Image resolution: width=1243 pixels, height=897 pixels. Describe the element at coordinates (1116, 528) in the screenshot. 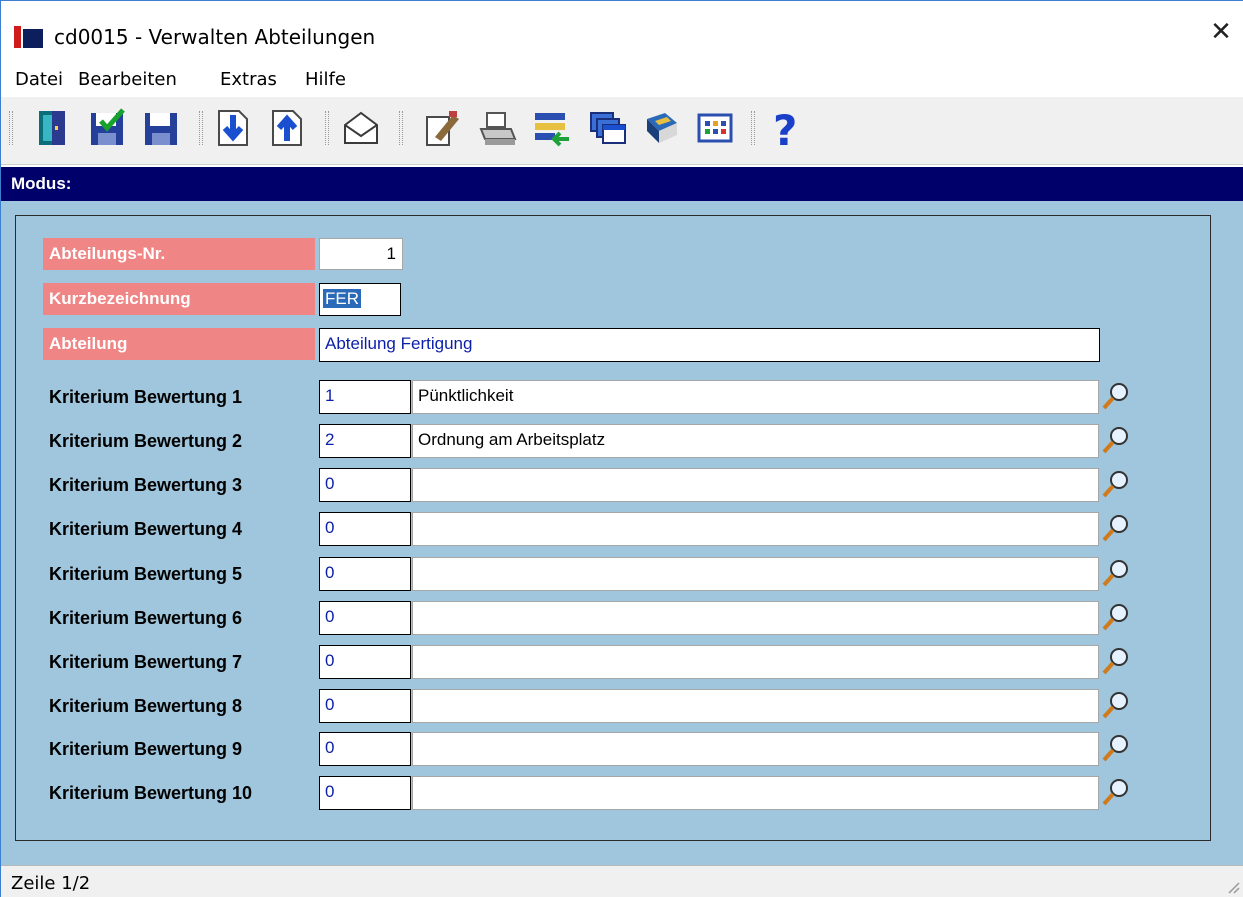

I see `kriterium-4-lookup-icon` at that location.